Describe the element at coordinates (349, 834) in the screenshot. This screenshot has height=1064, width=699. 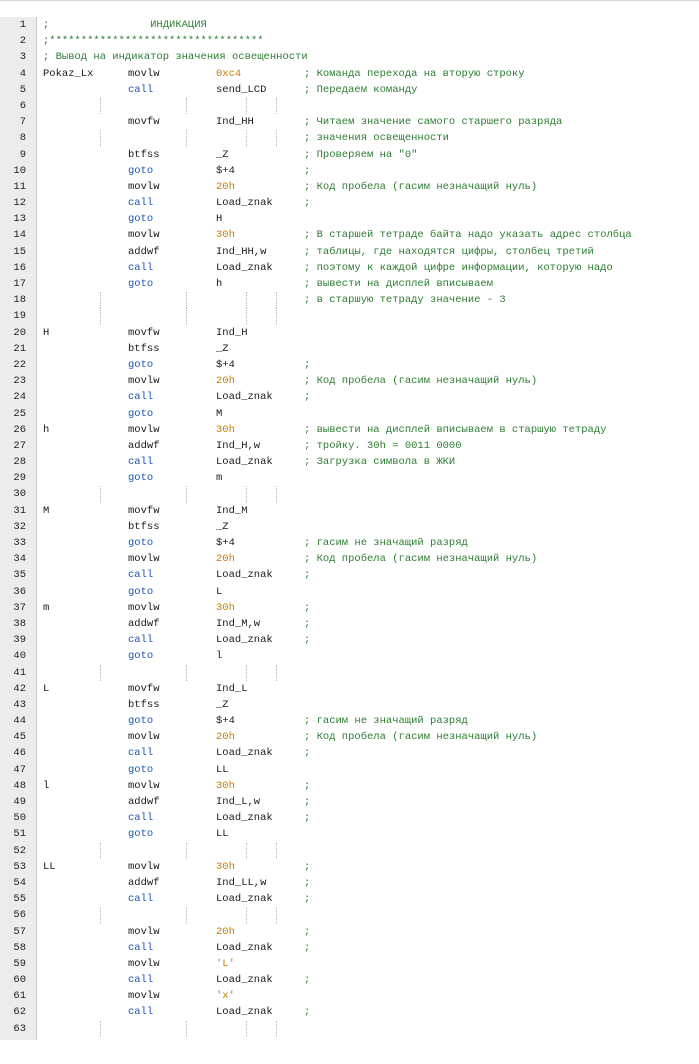
I see `code-line: 51 goto LL` at that location.